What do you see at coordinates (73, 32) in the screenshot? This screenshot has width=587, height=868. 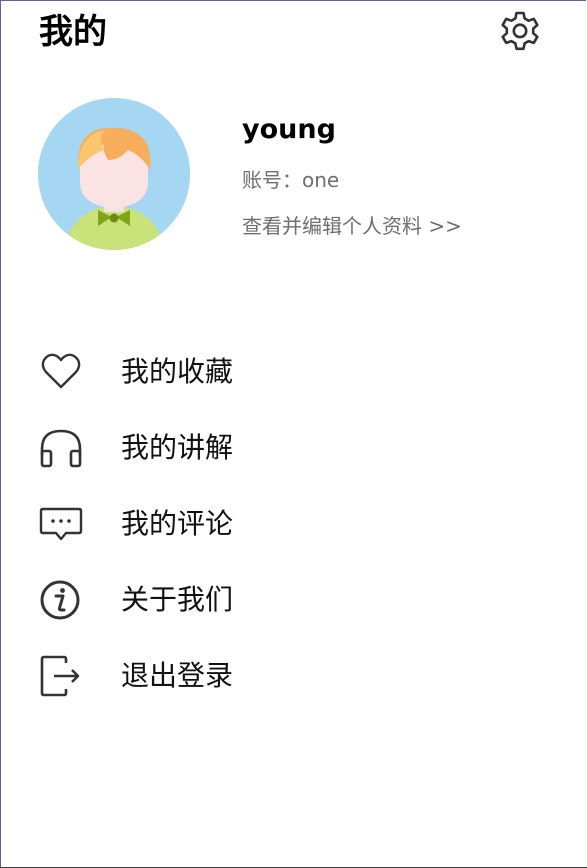 I see `page-title: 我的` at bounding box center [73, 32].